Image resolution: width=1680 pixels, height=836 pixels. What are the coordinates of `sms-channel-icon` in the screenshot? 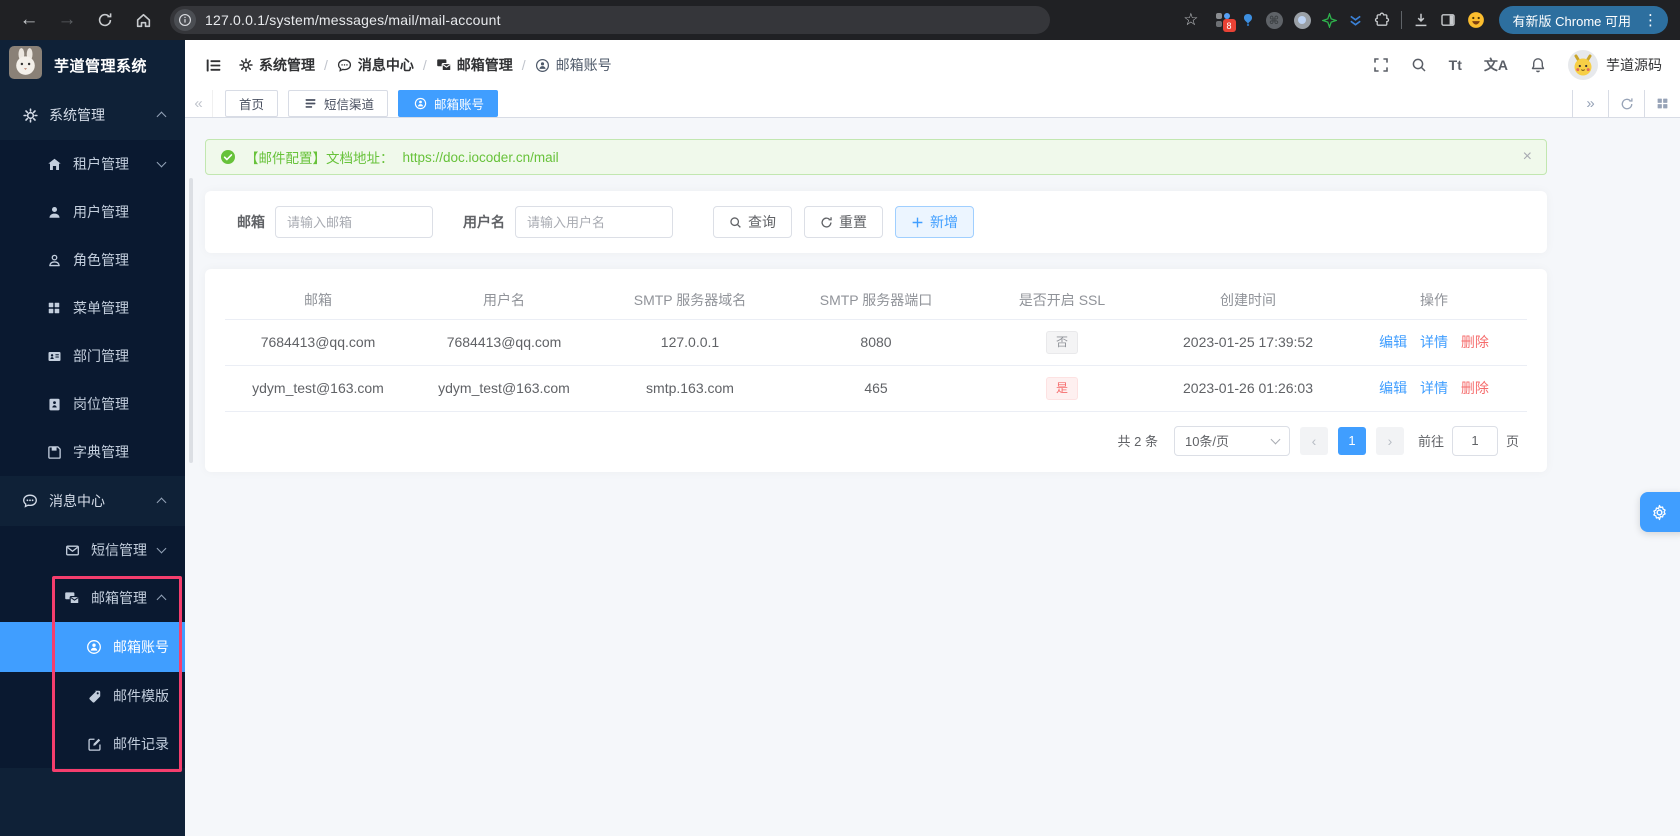 It's located at (310, 103).